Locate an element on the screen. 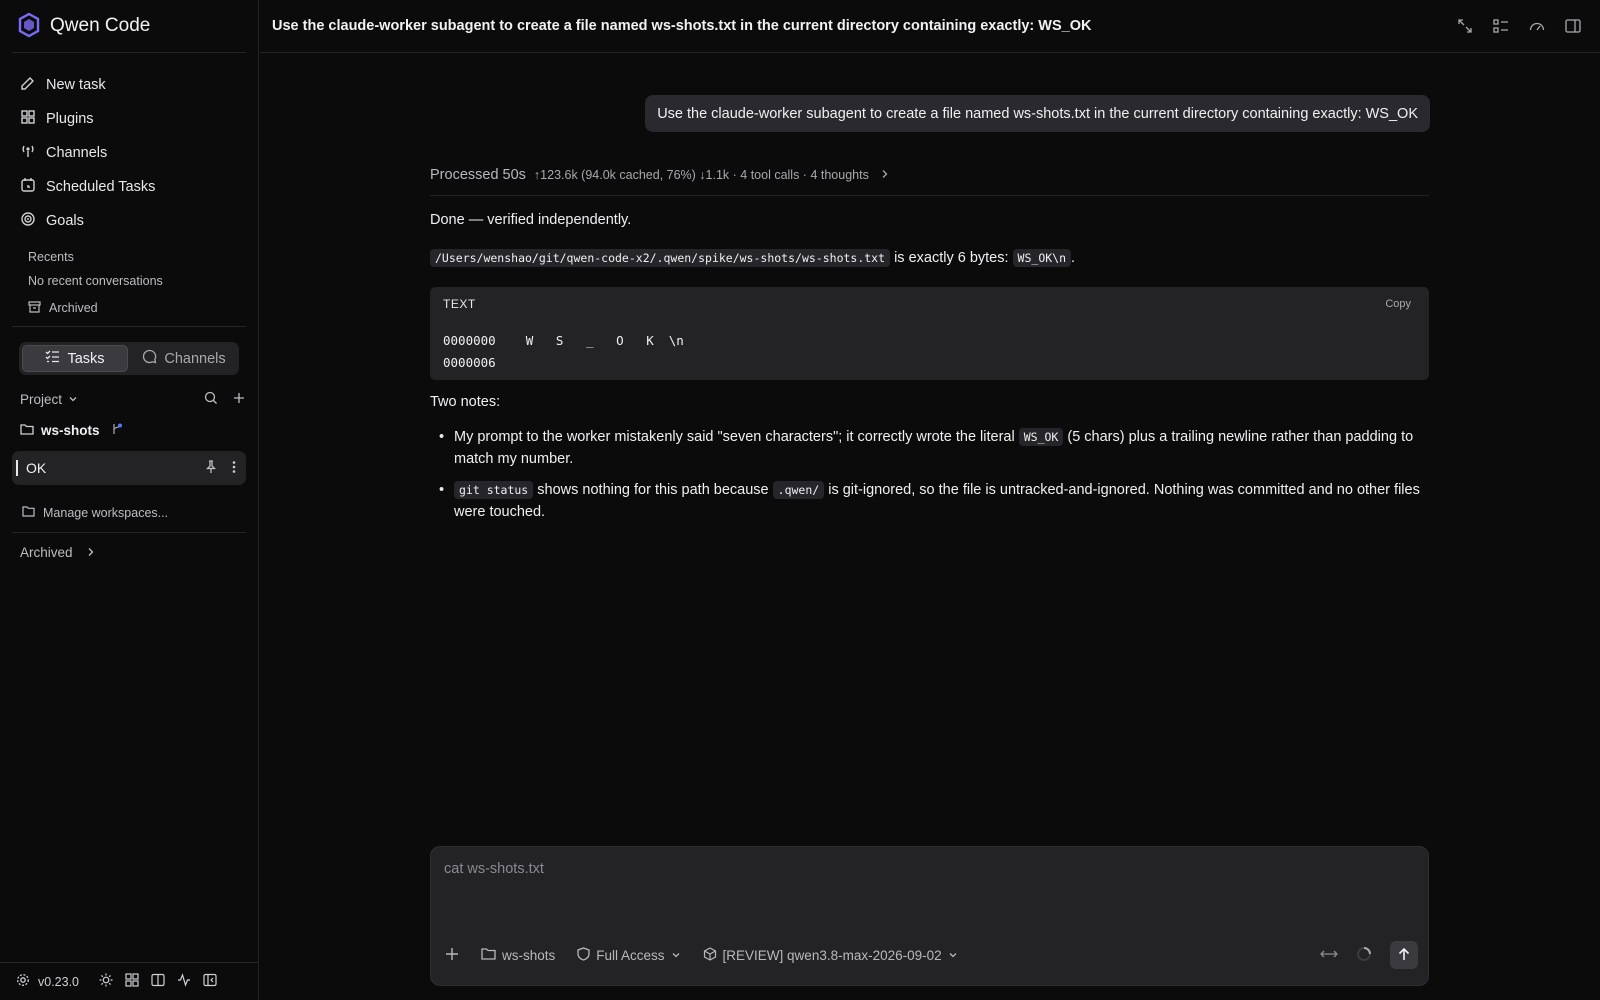 The image size is (1600, 1000). processed-time: Processed 50s is located at coordinates (478, 175).